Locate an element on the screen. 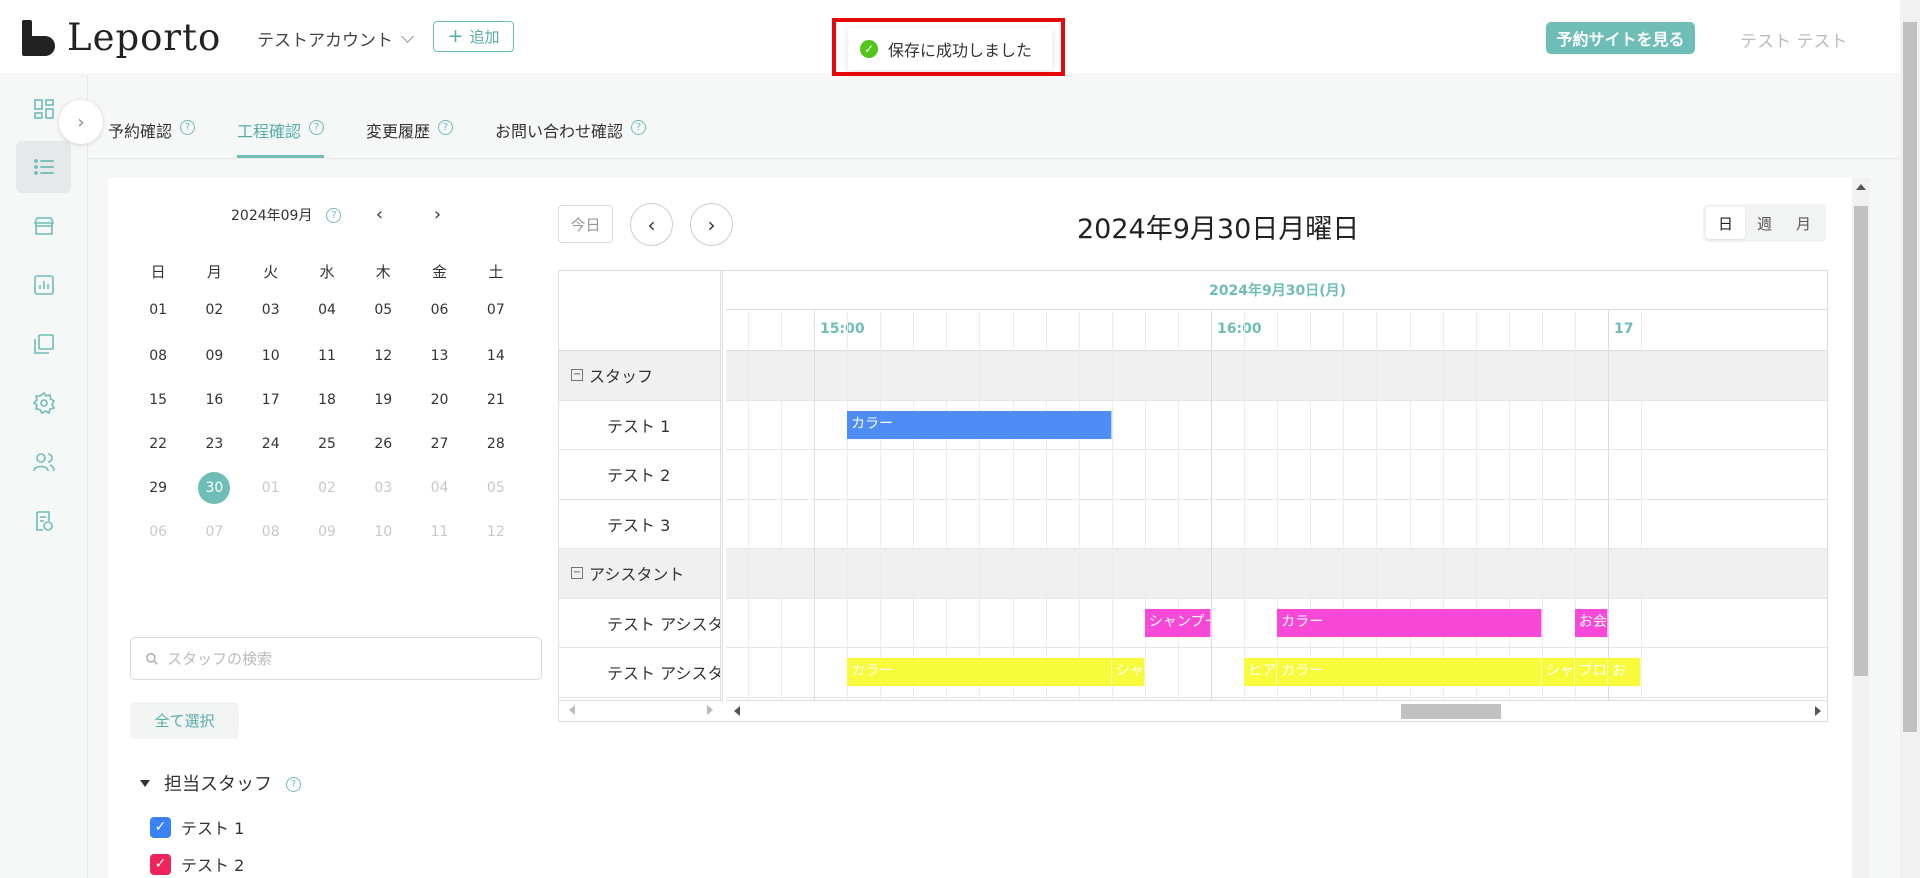  staff-checkbox-row: ✓ テスト 2 is located at coordinates (197, 864).